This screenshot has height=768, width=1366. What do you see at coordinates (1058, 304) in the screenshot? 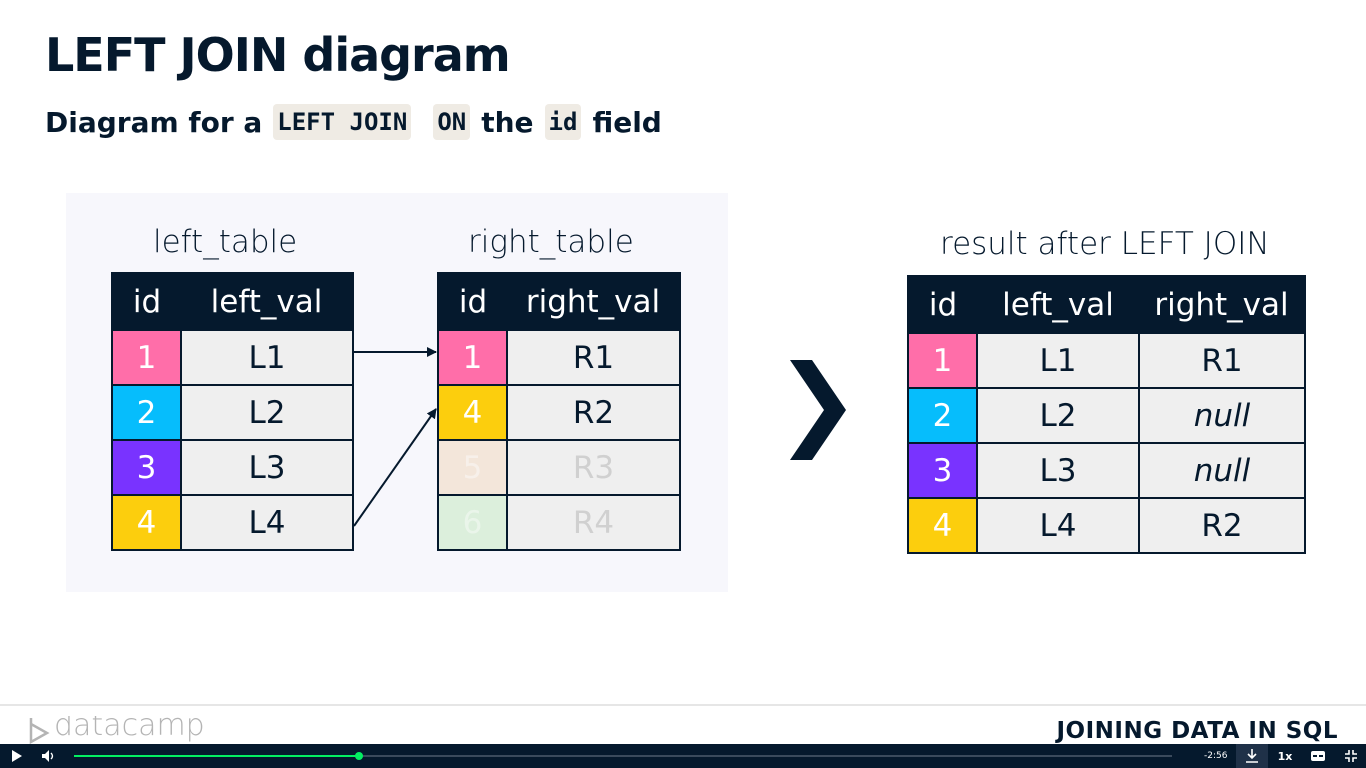
I see `header-left-val: left_val` at bounding box center [1058, 304].